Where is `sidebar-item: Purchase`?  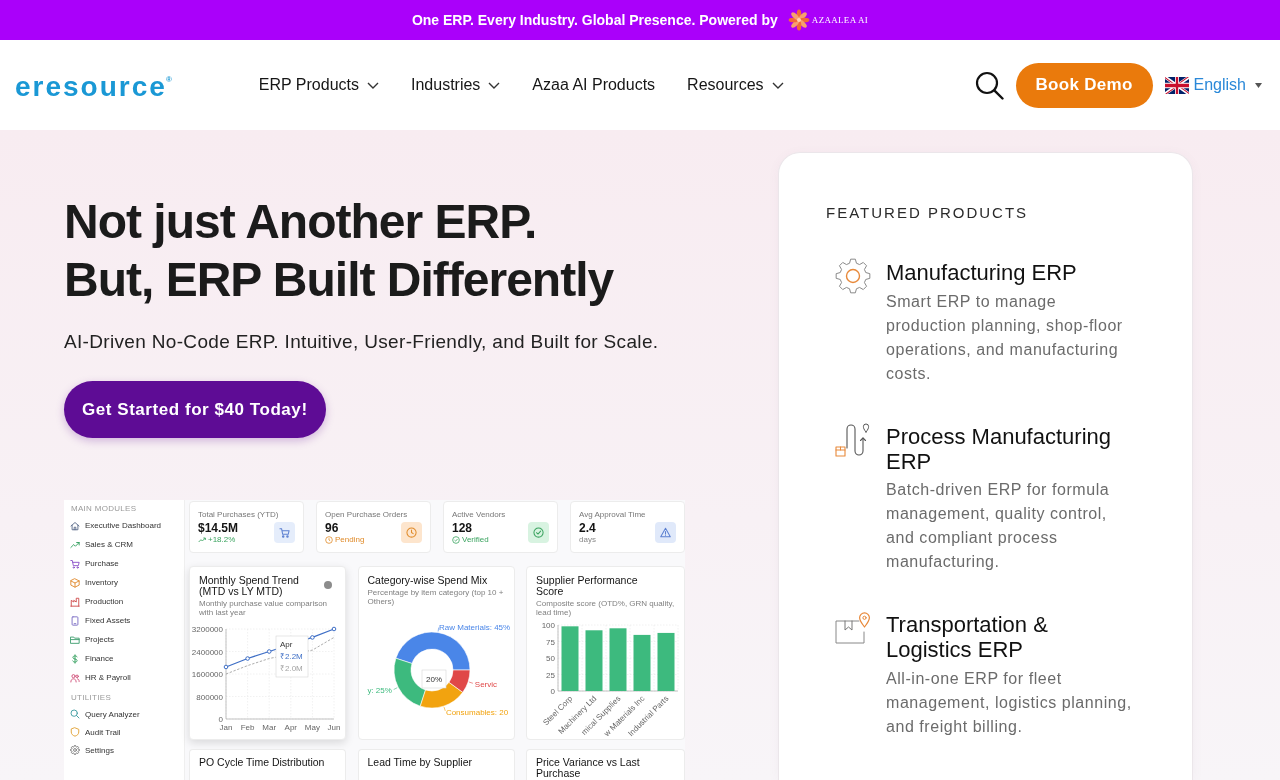
sidebar-item: Purchase is located at coordinates (124, 563).